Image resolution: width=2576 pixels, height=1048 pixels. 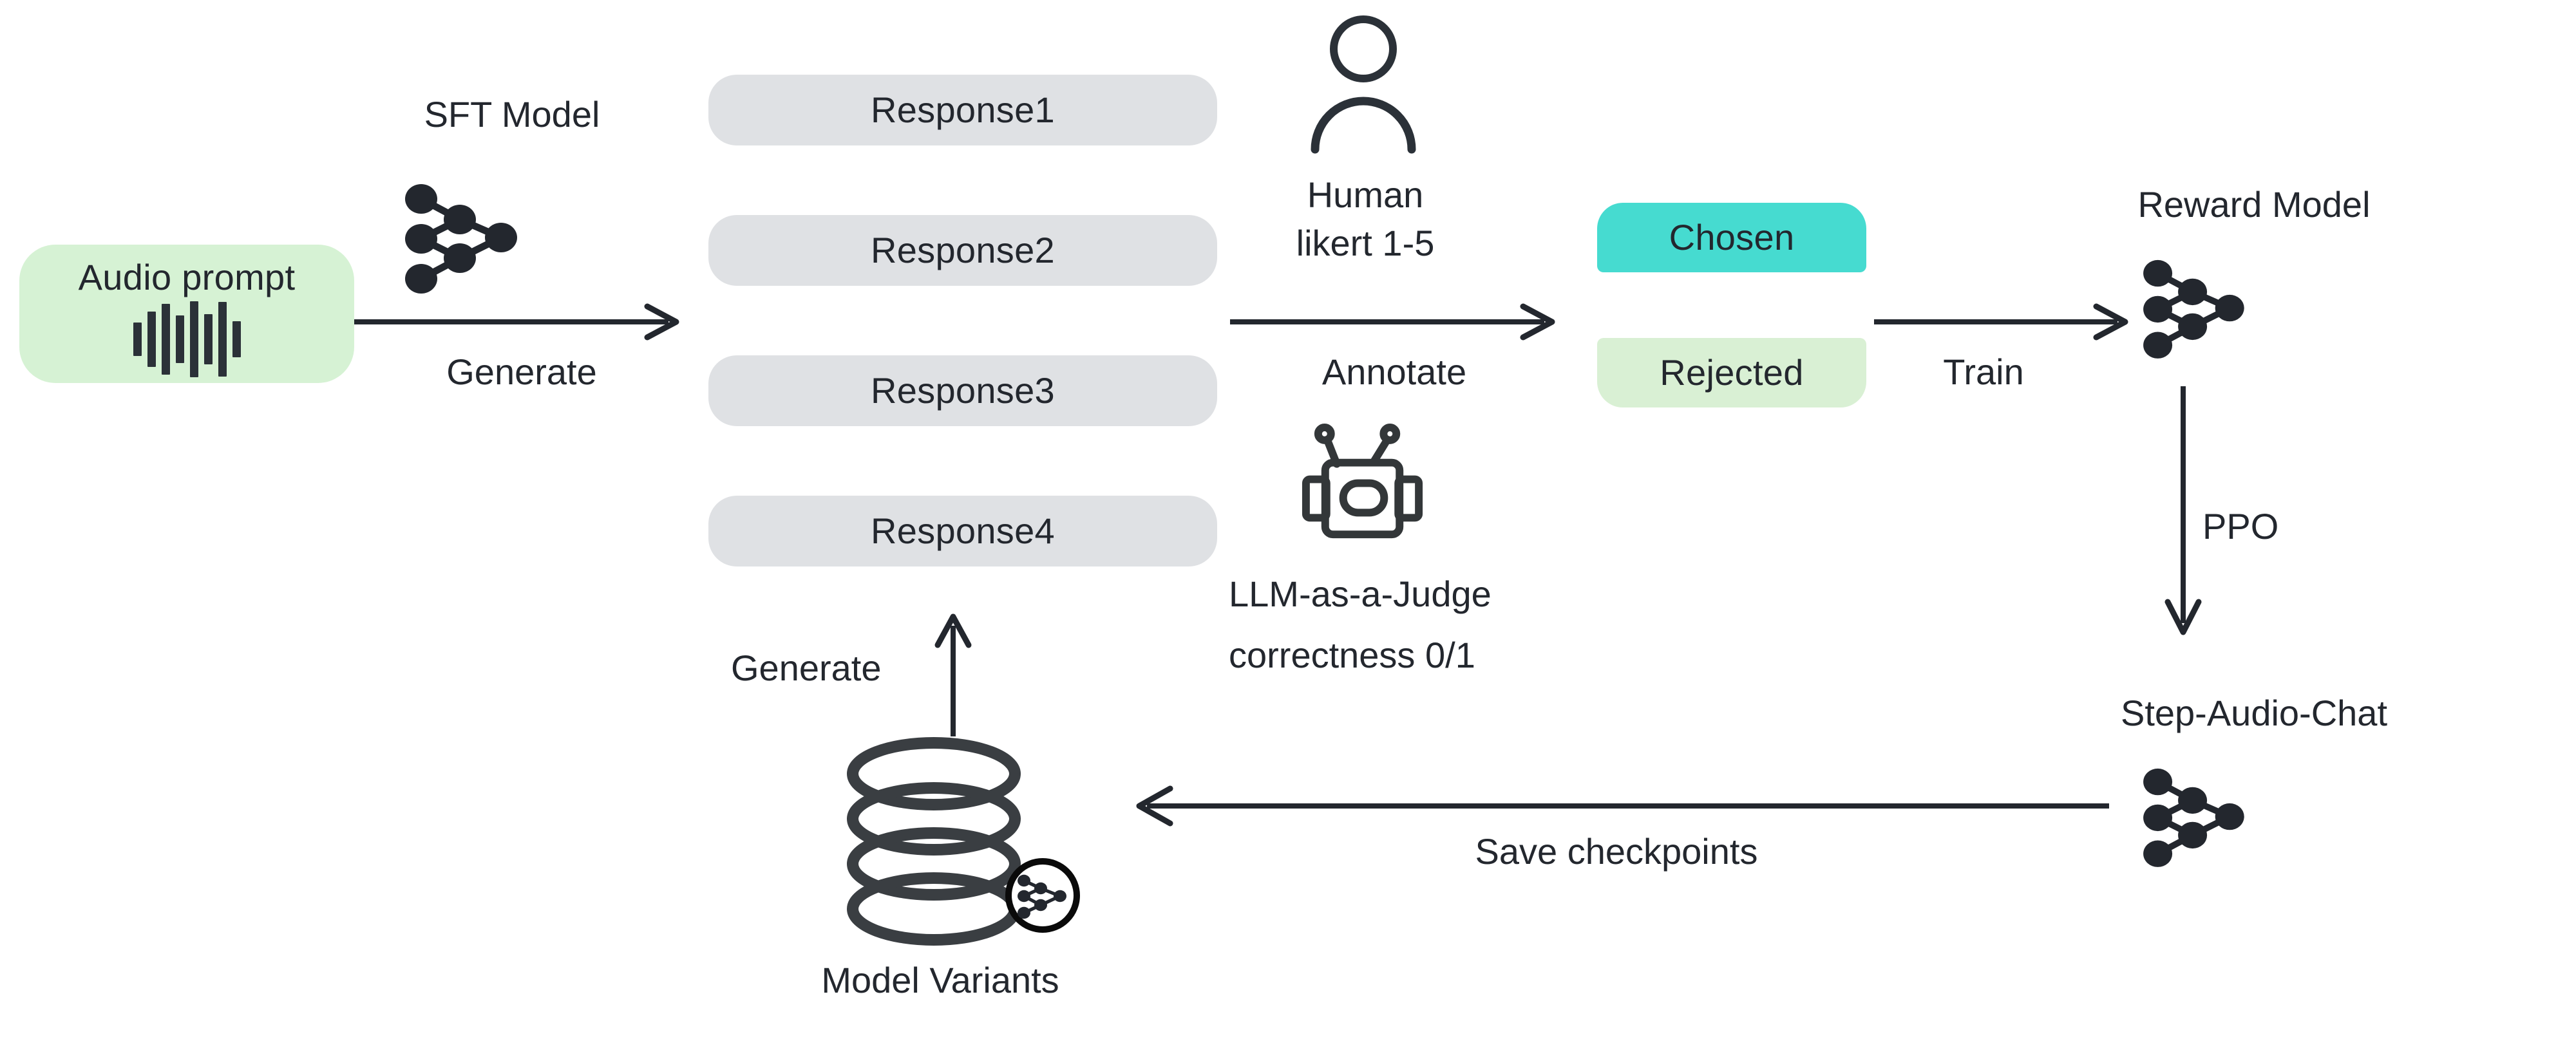 What do you see at coordinates (1620, 806) in the screenshot?
I see `save-checkpoints-arrow-left-icon` at bounding box center [1620, 806].